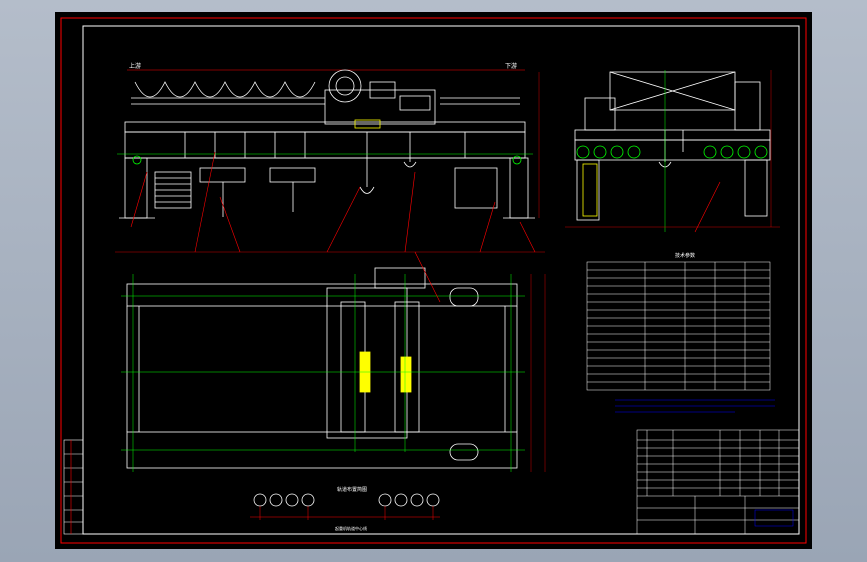 The height and width of the screenshot is (562, 867). I want to click on title-block, so click(718, 482).